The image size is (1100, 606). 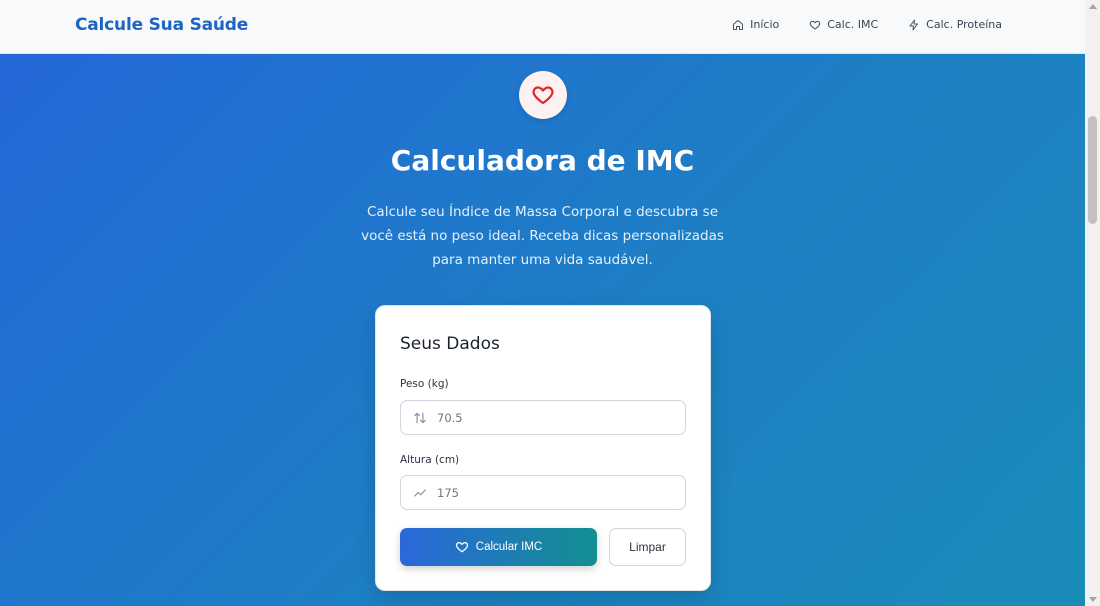 I want to click on scrollbar-thumb, so click(x=1092, y=170).